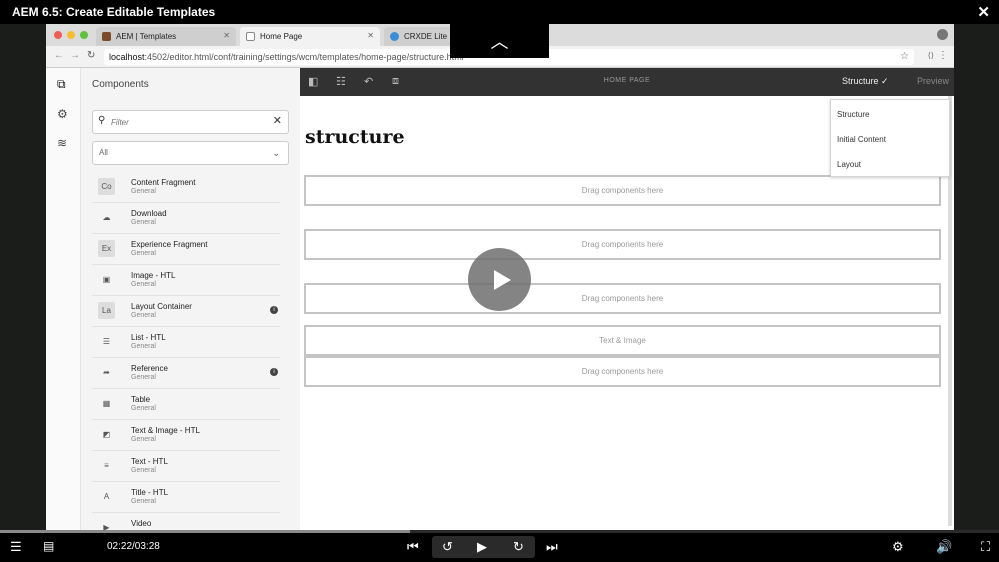 The image size is (999, 562). What do you see at coordinates (106, 496) in the screenshot?
I see `title-icon: A` at bounding box center [106, 496].